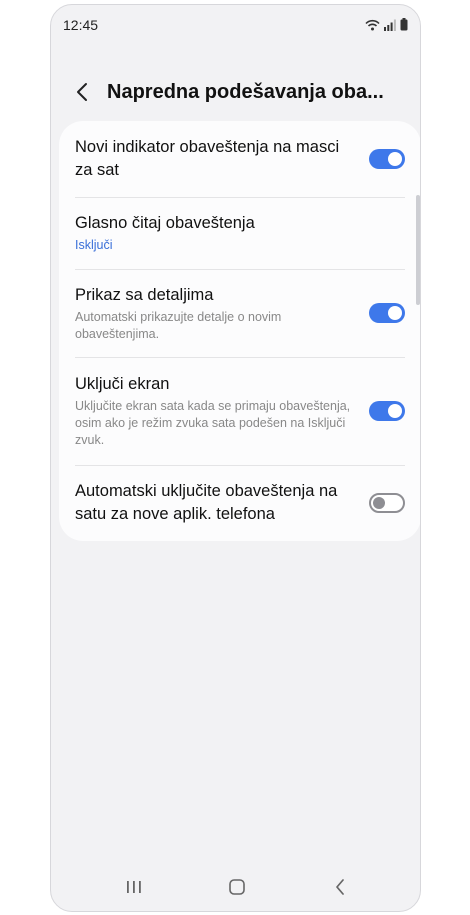 Image resolution: width=470 pixels, height=915 pixels. I want to click on details-toggle, so click(387, 313).